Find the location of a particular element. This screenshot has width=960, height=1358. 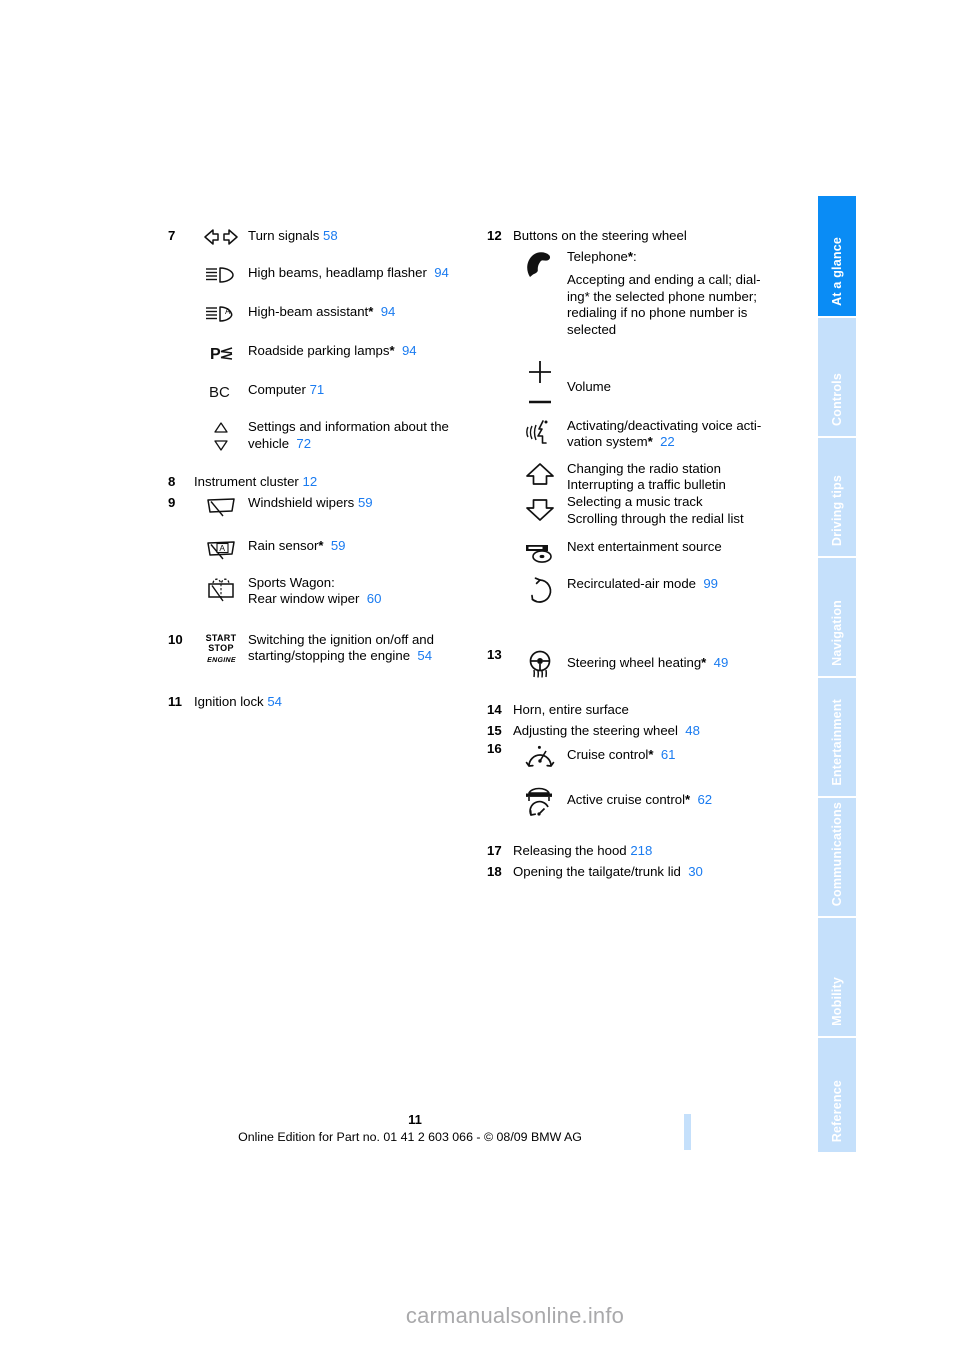

list-item-label: Adjusting the steering wheel 48 is located at coordinates (660, 731).